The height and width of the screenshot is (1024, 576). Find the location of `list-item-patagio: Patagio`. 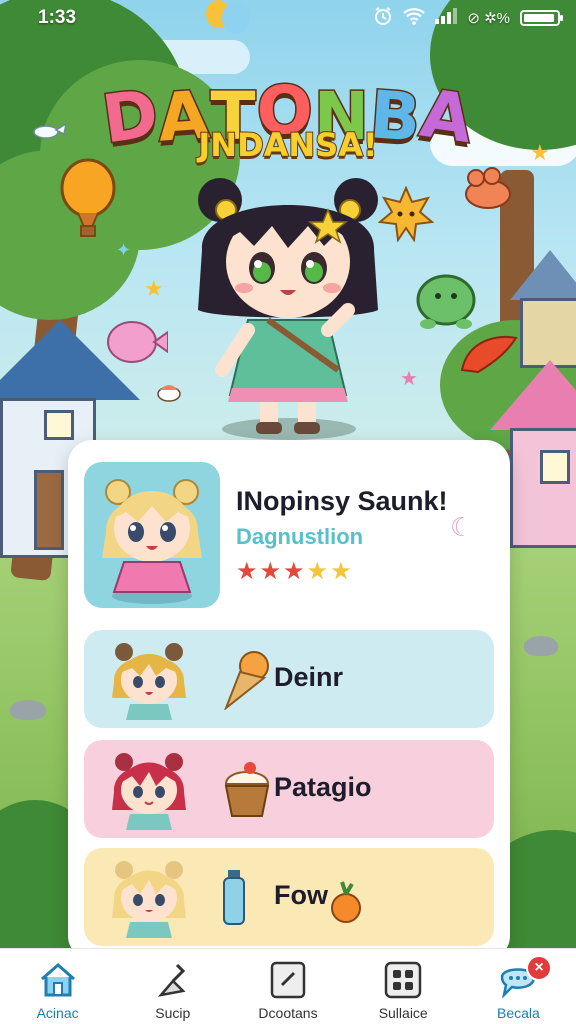

list-item-patagio: Patagio is located at coordinates (289, 789).